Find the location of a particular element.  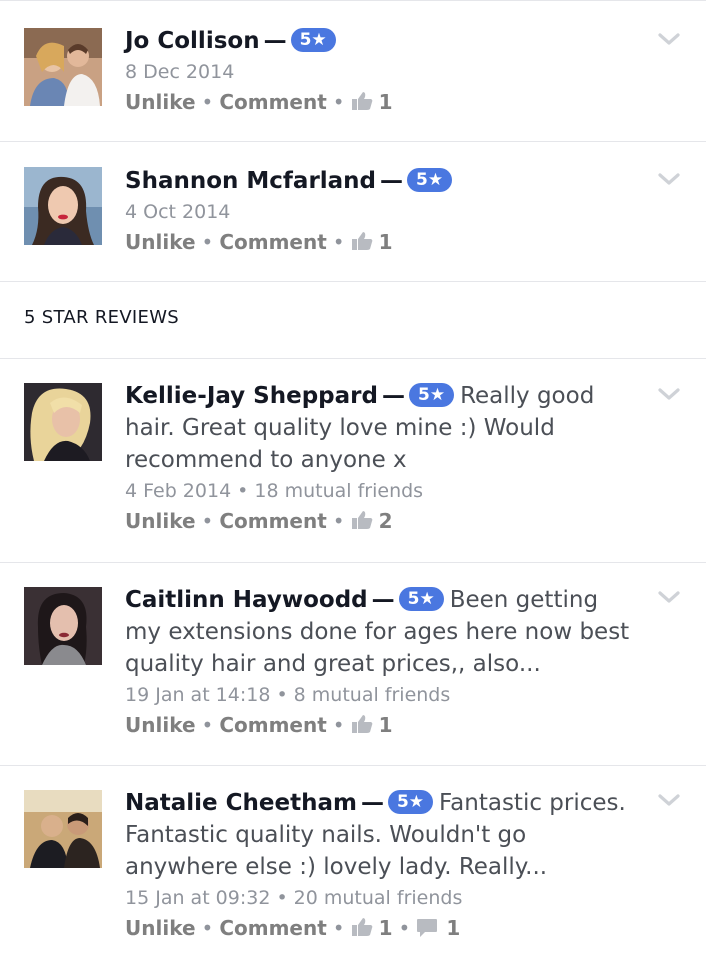

reviewer-name: Jo Collison is located at coordinates (192, 41).